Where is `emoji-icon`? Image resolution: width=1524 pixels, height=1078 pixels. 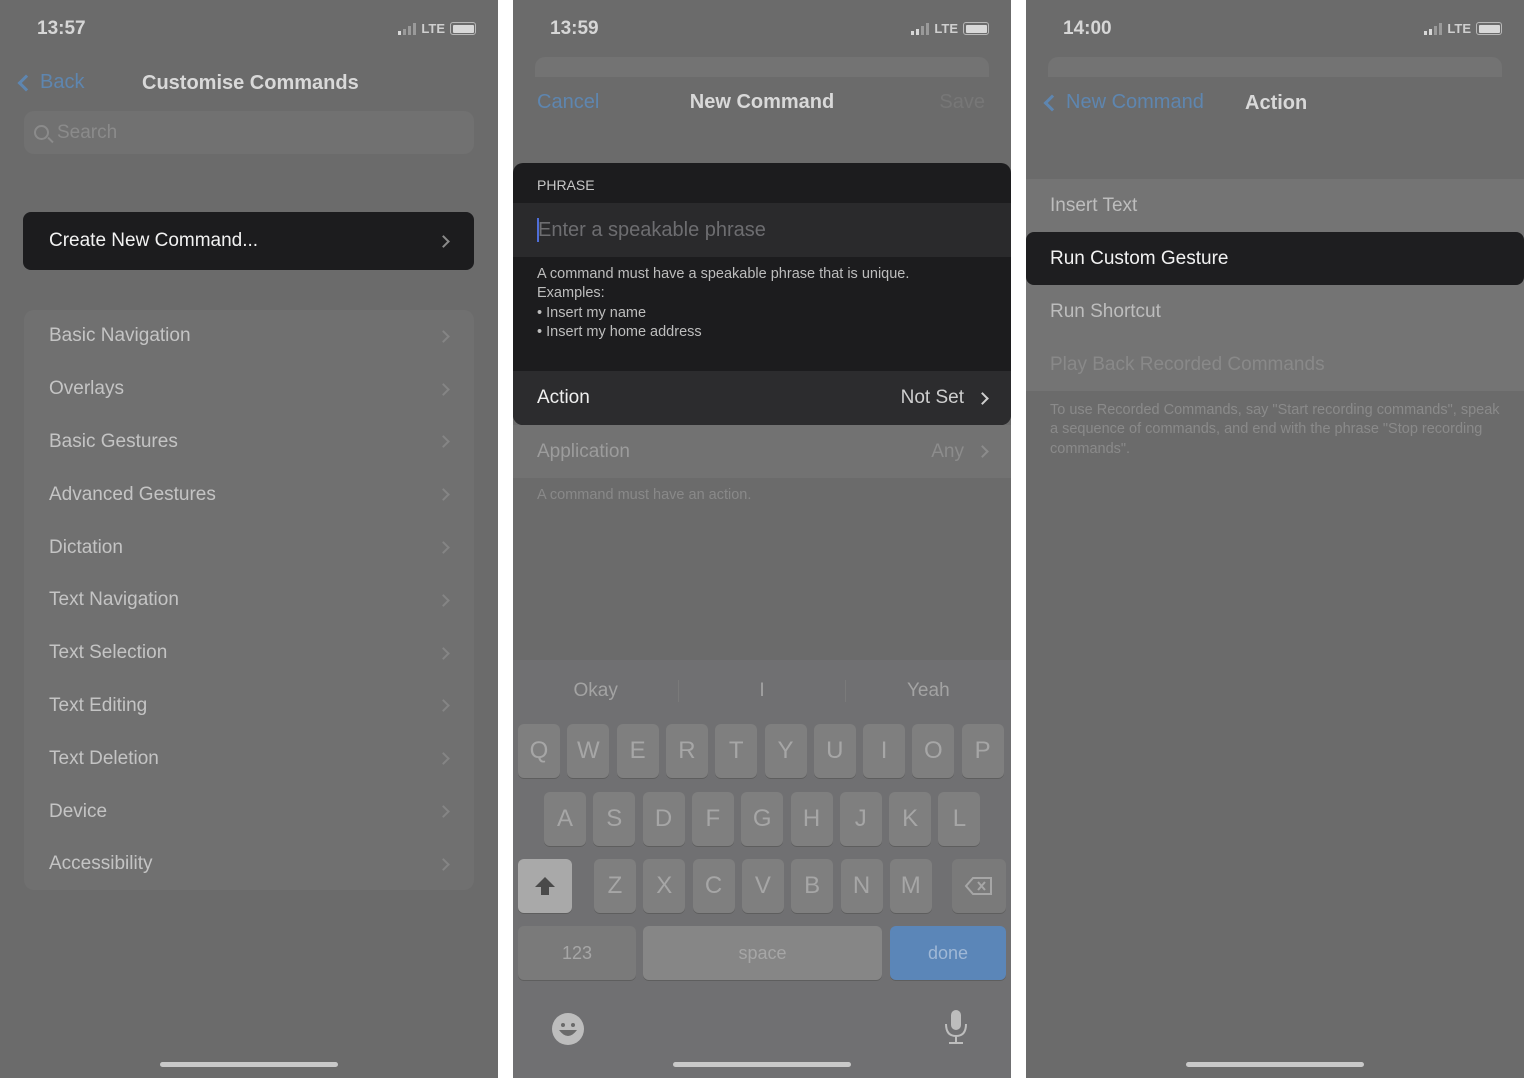 emoji-icon is located at coordinates (568, 1031).